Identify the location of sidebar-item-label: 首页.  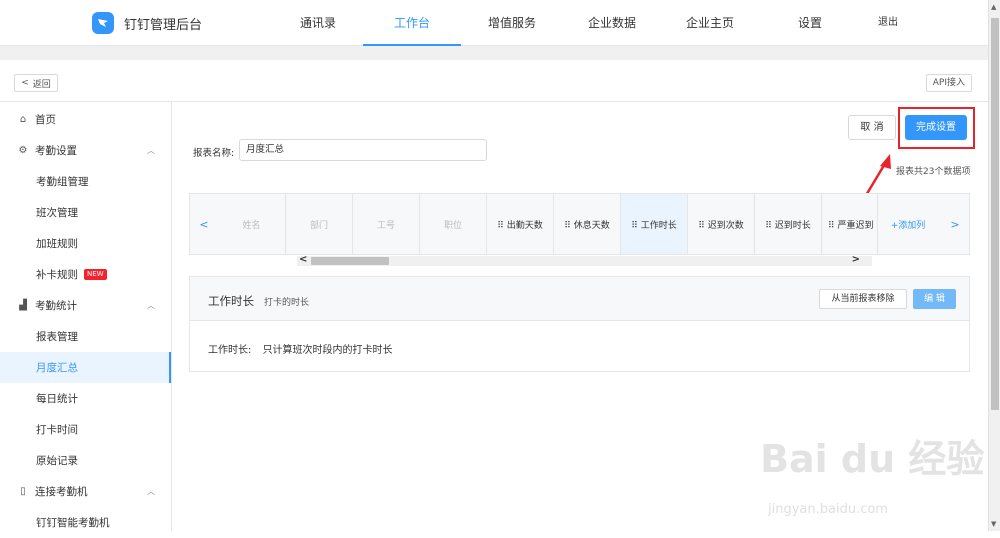
(45, 120).